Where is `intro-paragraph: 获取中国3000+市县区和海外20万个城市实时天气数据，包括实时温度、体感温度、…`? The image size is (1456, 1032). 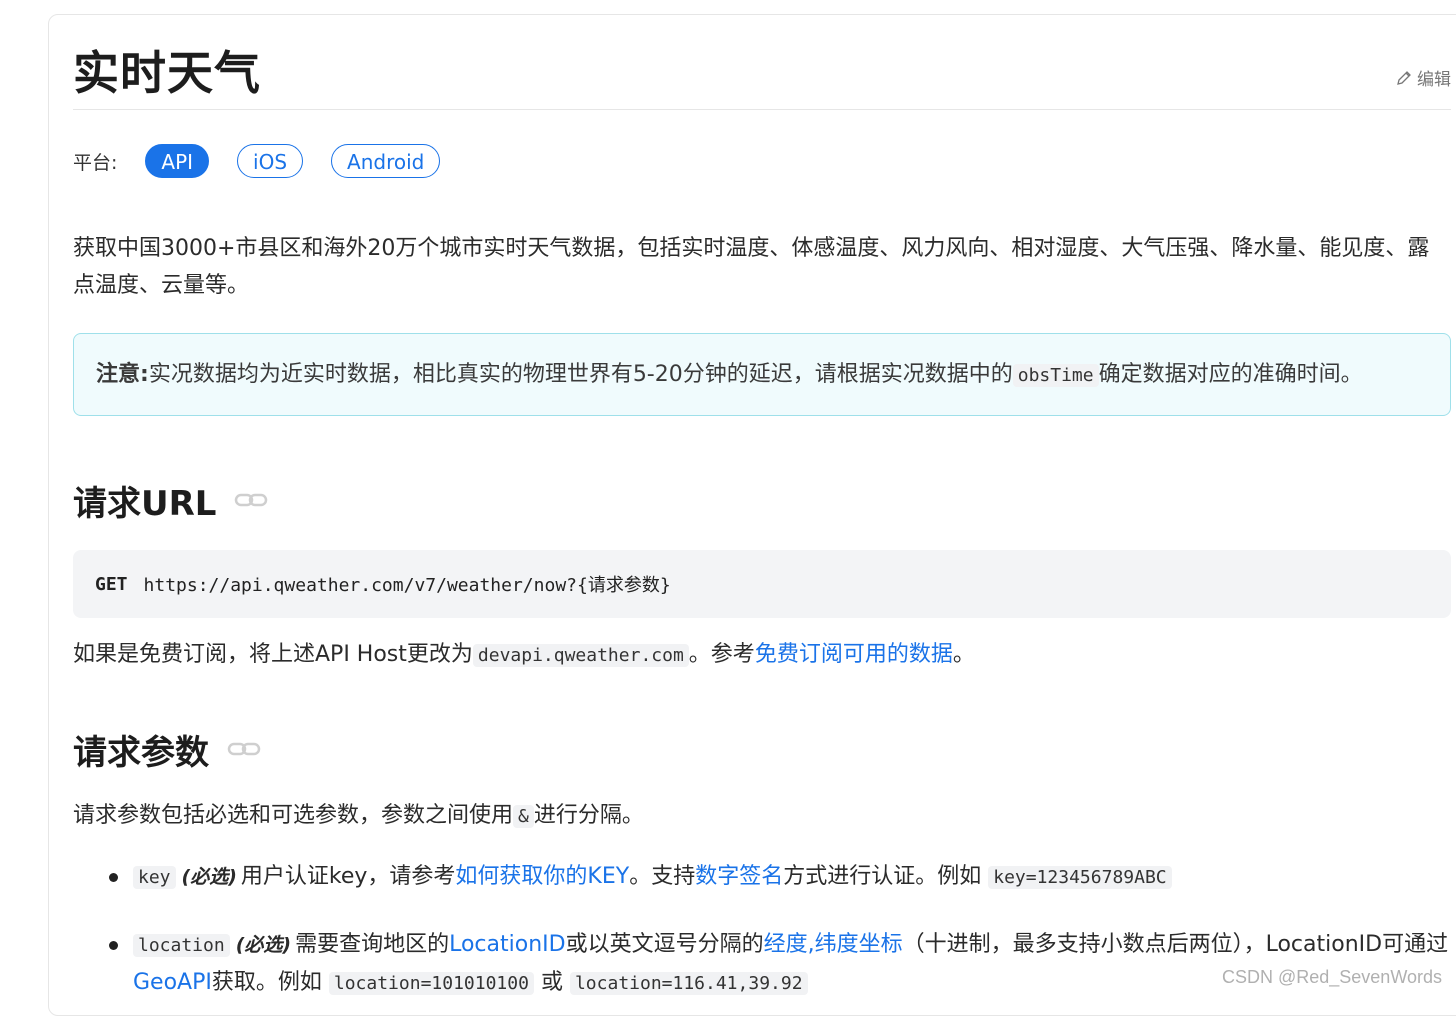 intro-paragraph: 获取中国3000+市县区和海外20万个城市实时天气数据，包括实时温度、体感温度、… is located at coordinates (751, 267).